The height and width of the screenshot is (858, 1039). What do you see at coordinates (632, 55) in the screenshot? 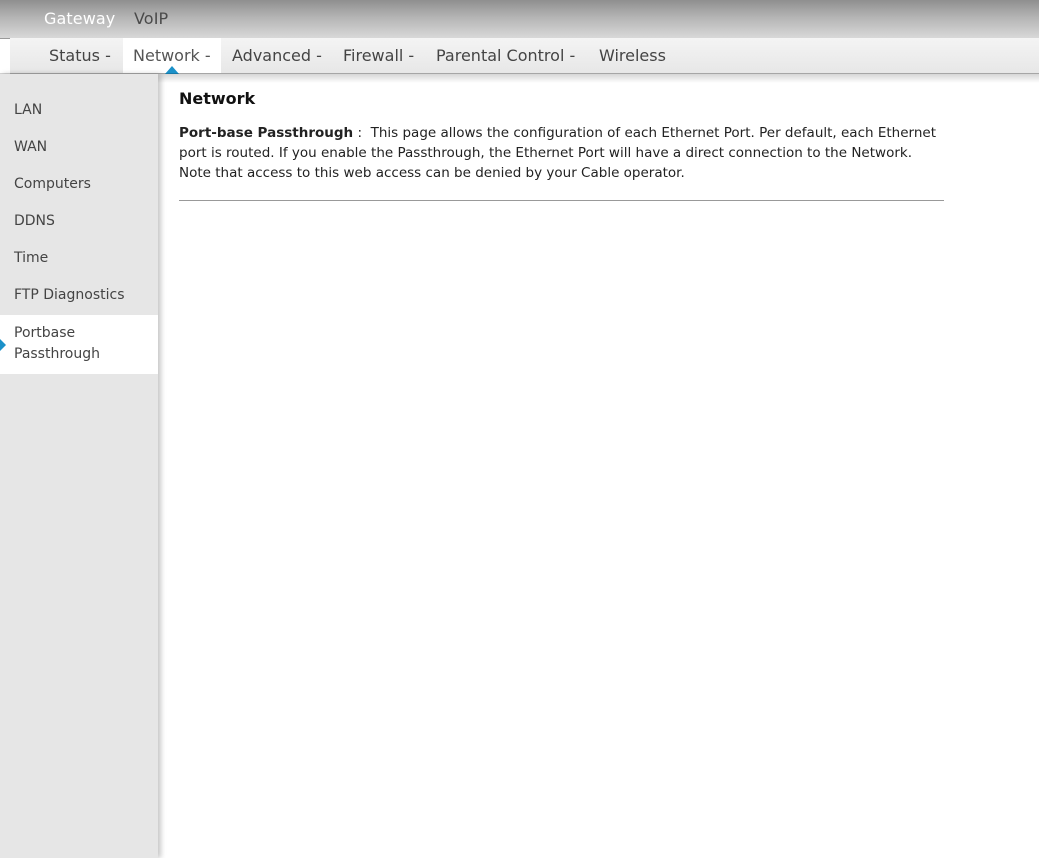
I see `nav-item-wireless: Wireless` at bounding box center [632, 55].